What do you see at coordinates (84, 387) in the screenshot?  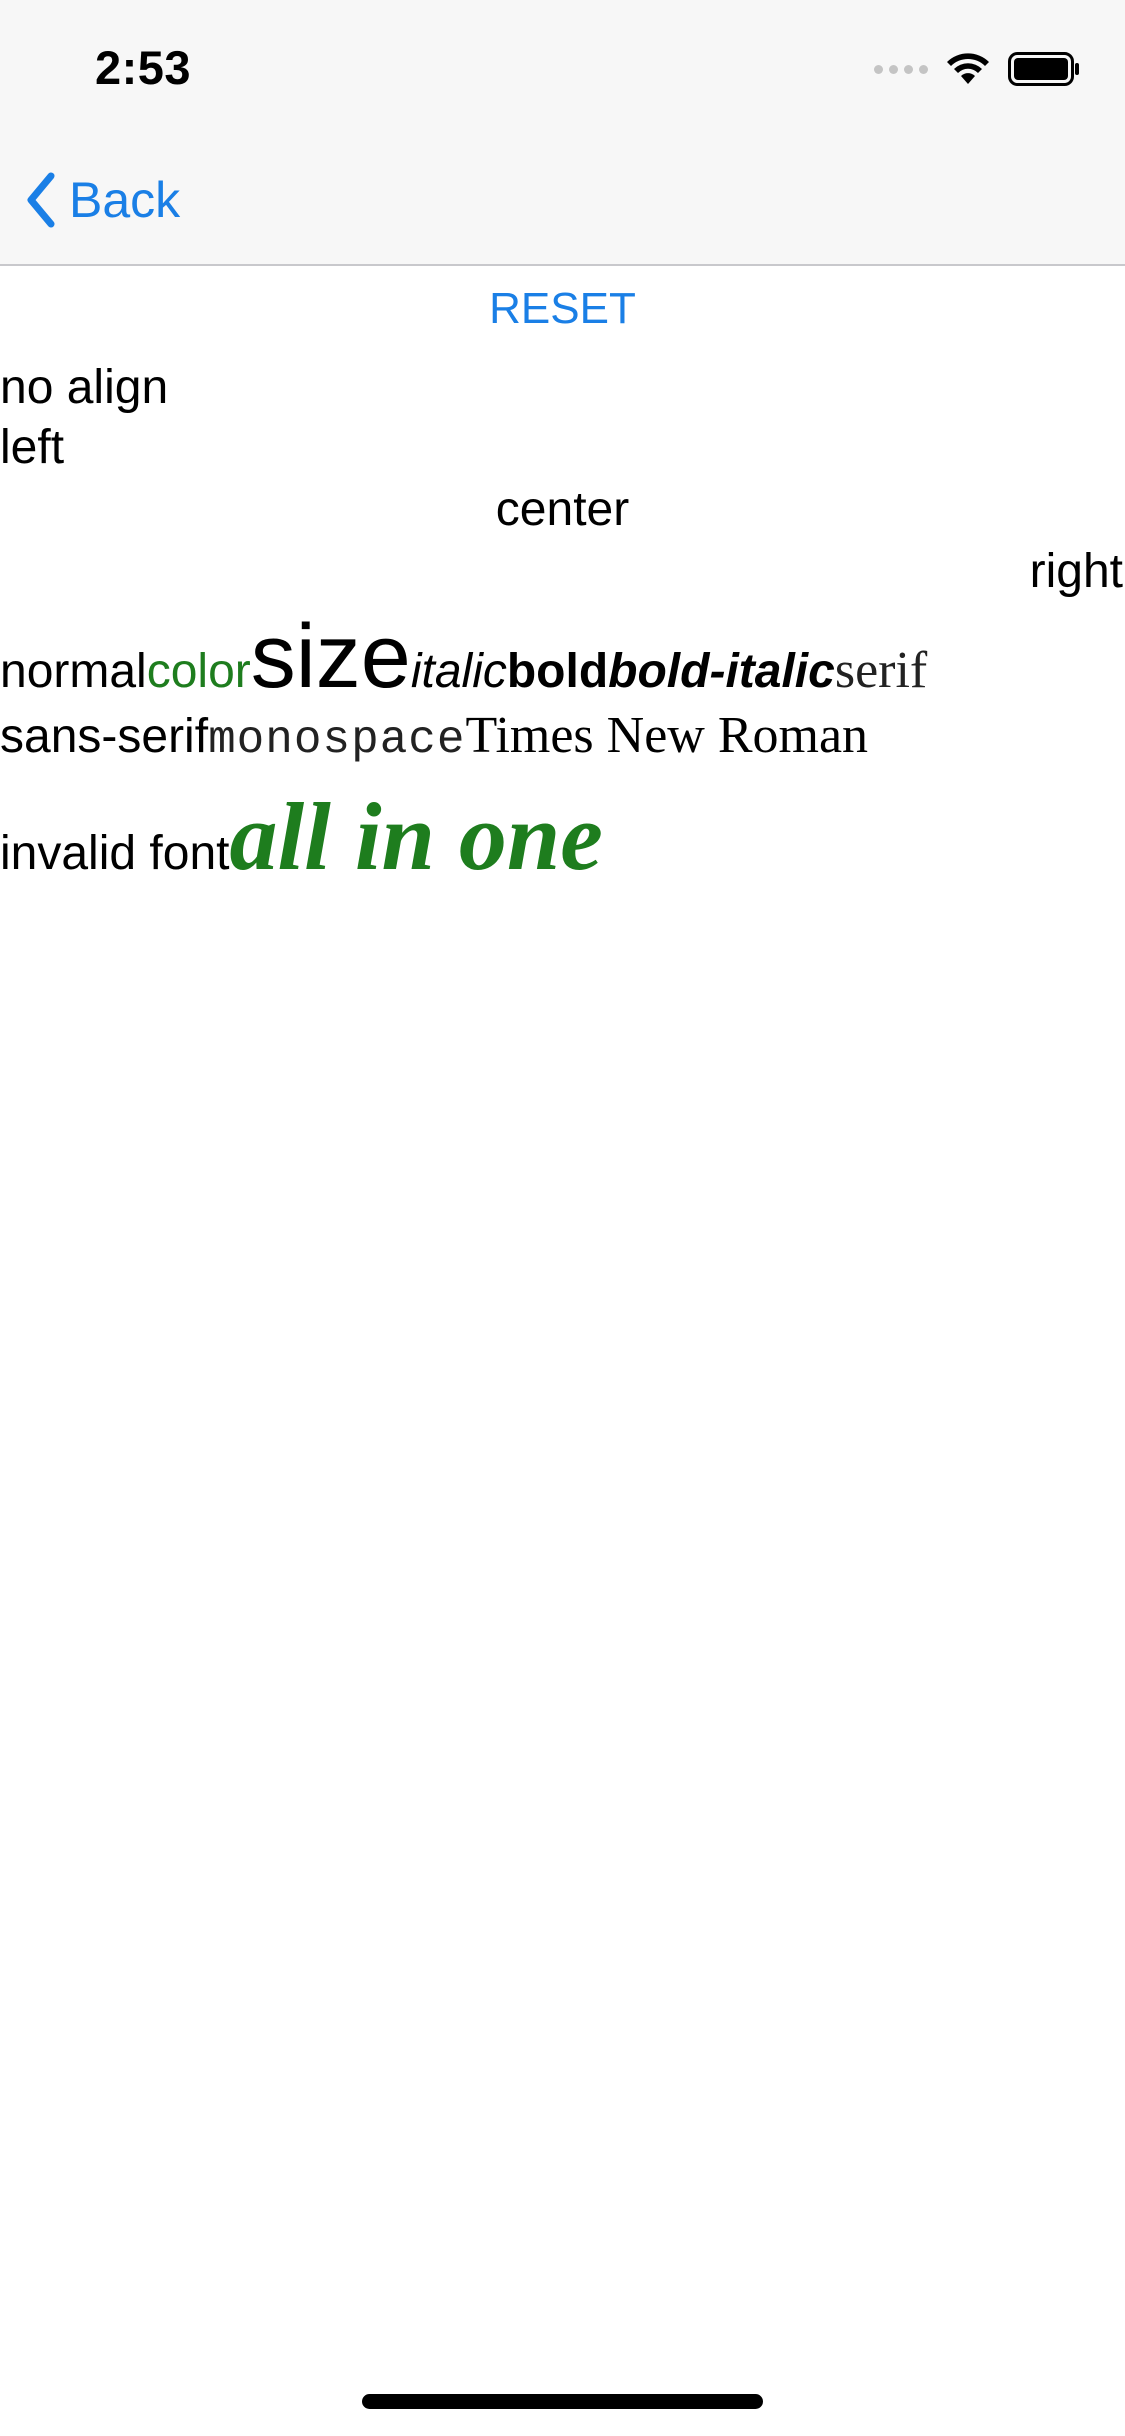 I see `no-align-text: no align` at bounding box center [84, 387].